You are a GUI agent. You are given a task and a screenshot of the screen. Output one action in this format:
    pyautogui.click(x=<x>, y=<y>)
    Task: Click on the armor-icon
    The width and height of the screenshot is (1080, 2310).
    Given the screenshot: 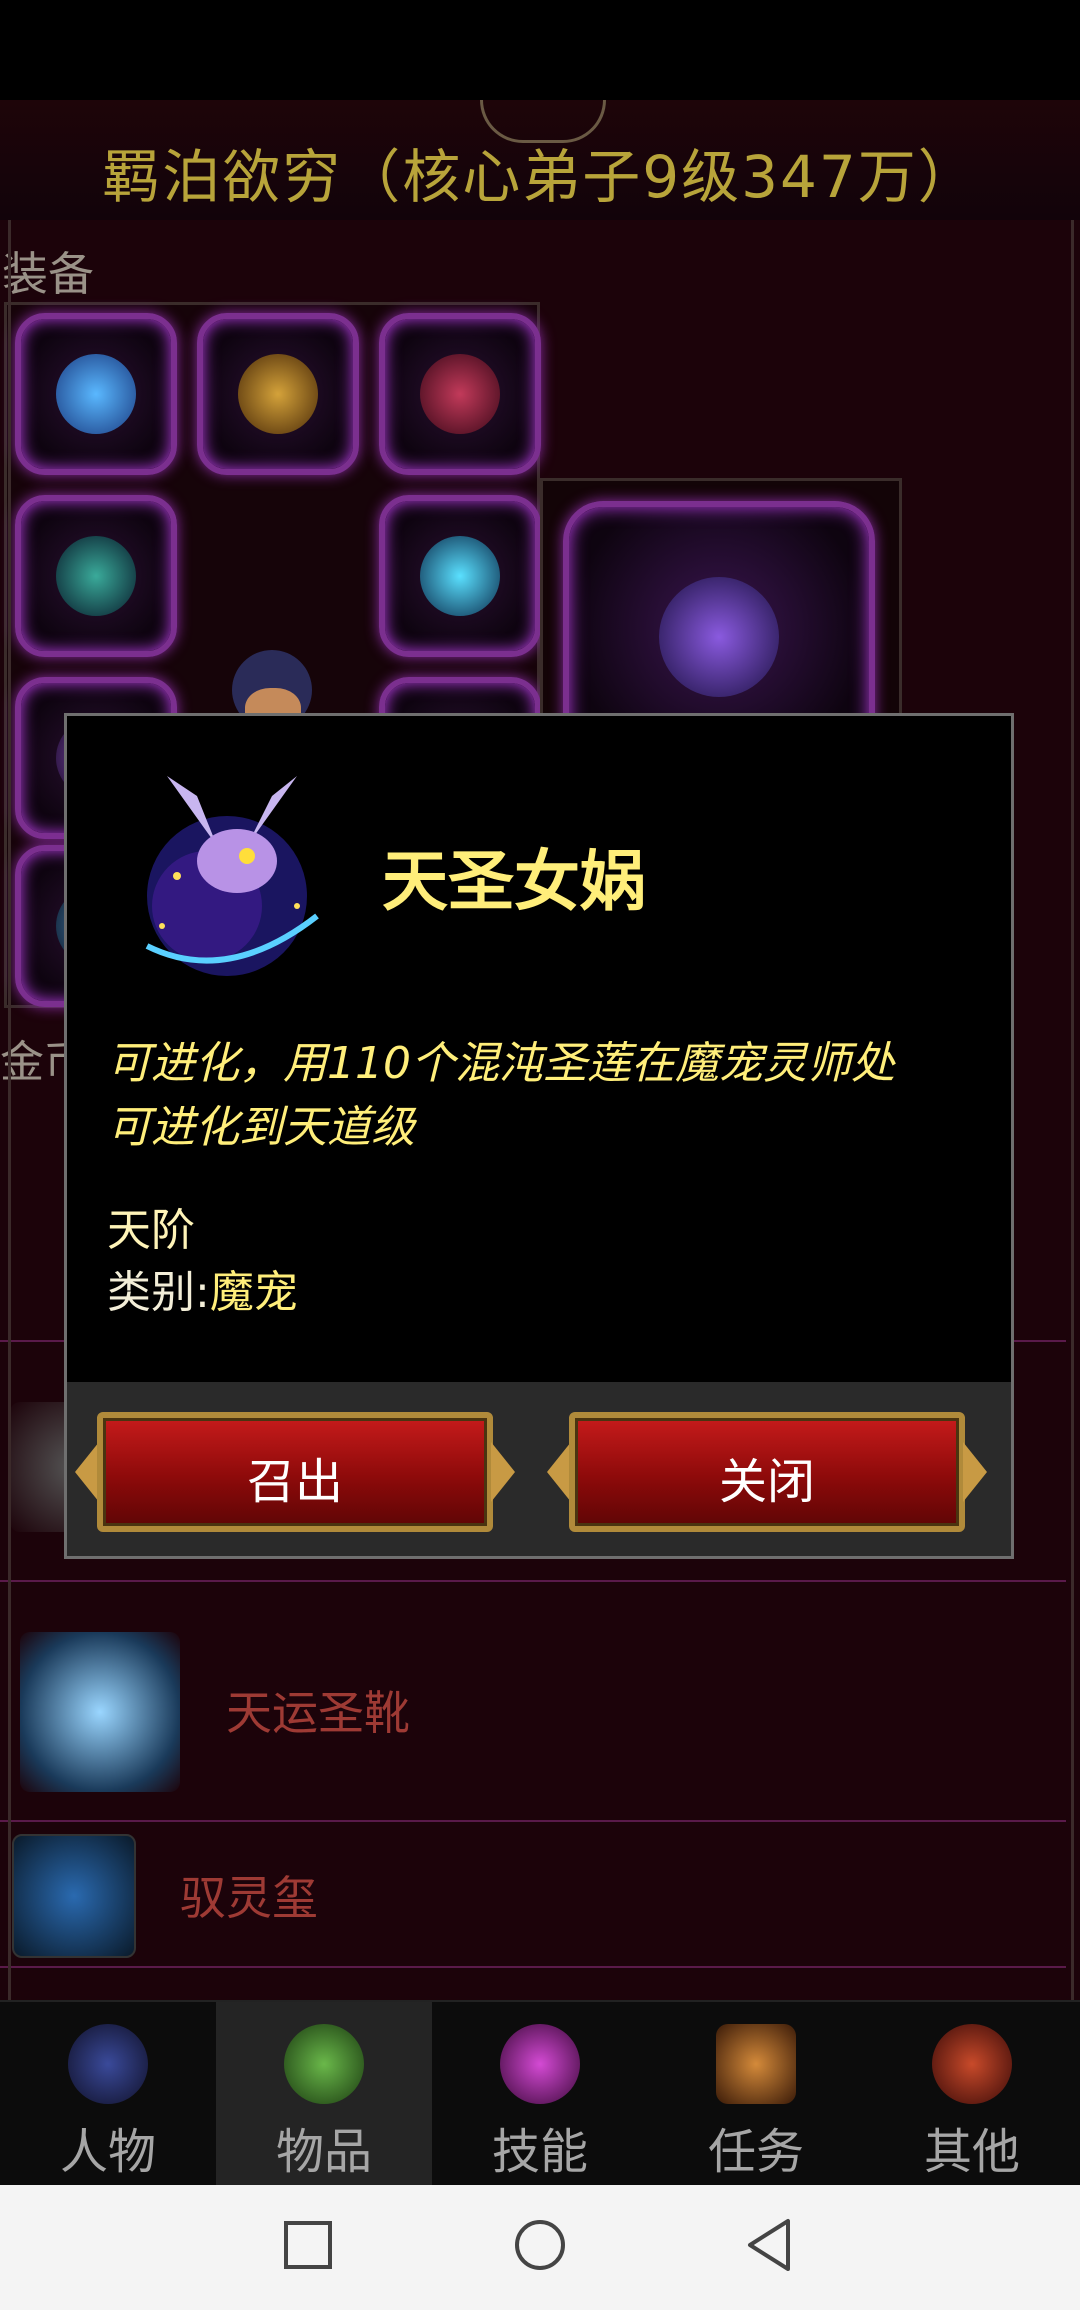 What is the action you would take?
    pyautogui.click(x=278, y=394)
    